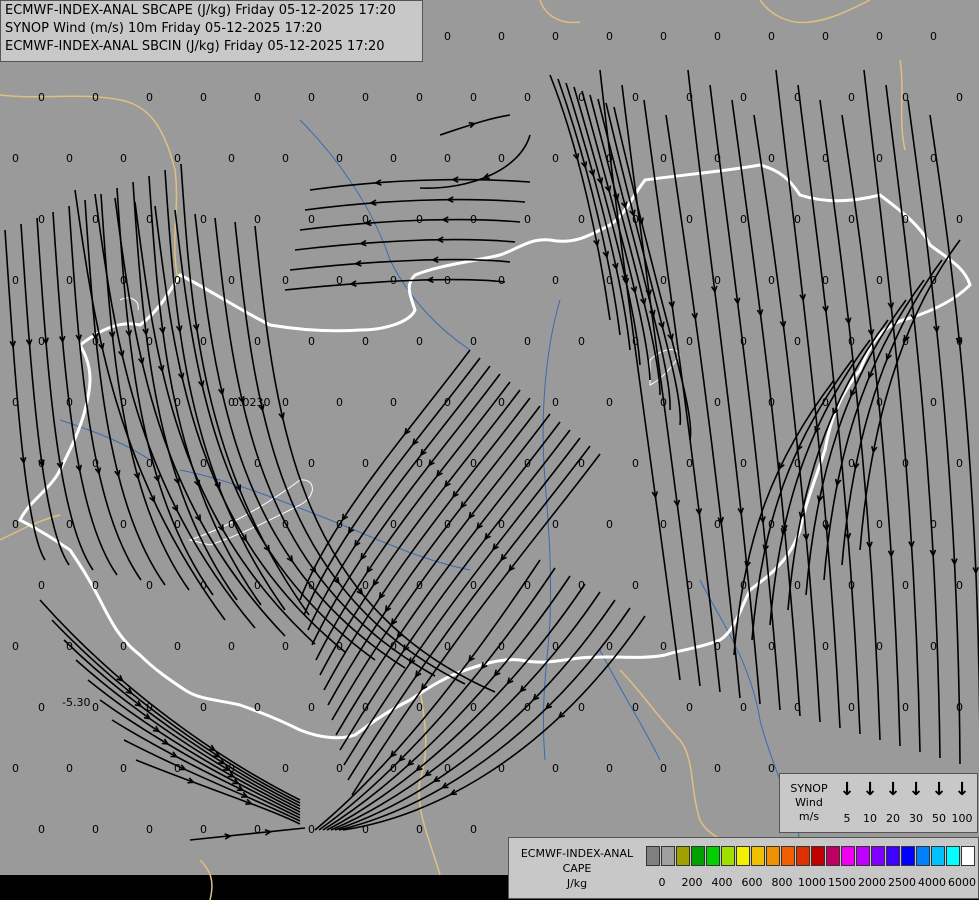 The height and width of the screenshot is (900, 979). Describe the element at coordinates (577, 868) in the screenshot. I see `cape-legend-title: ECMWF-INDEX-ANAL CAPE J/kg` at that location.